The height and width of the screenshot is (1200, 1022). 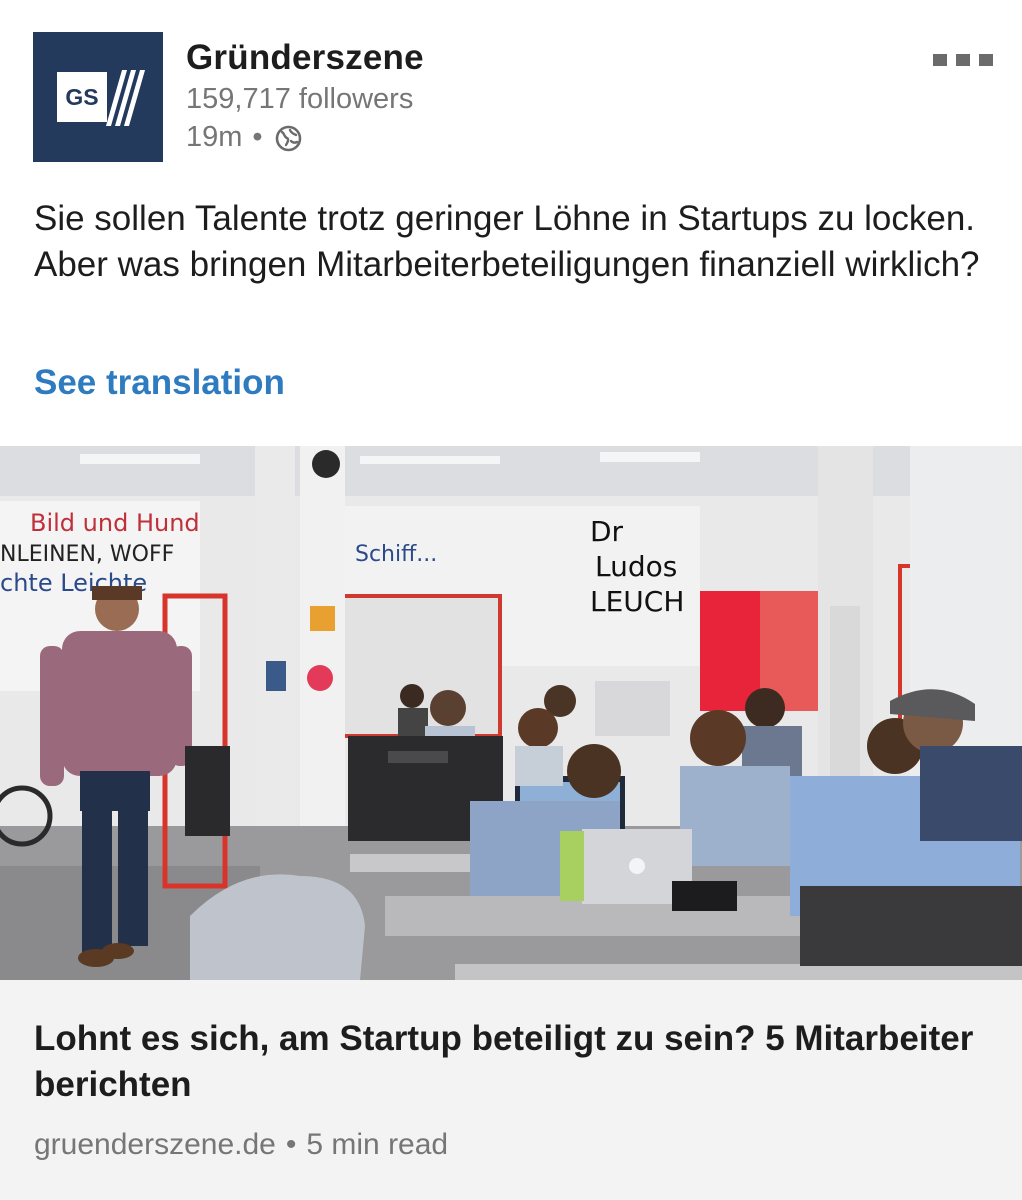 I want to click on logo-text: GS, so click(x=82, y=97).